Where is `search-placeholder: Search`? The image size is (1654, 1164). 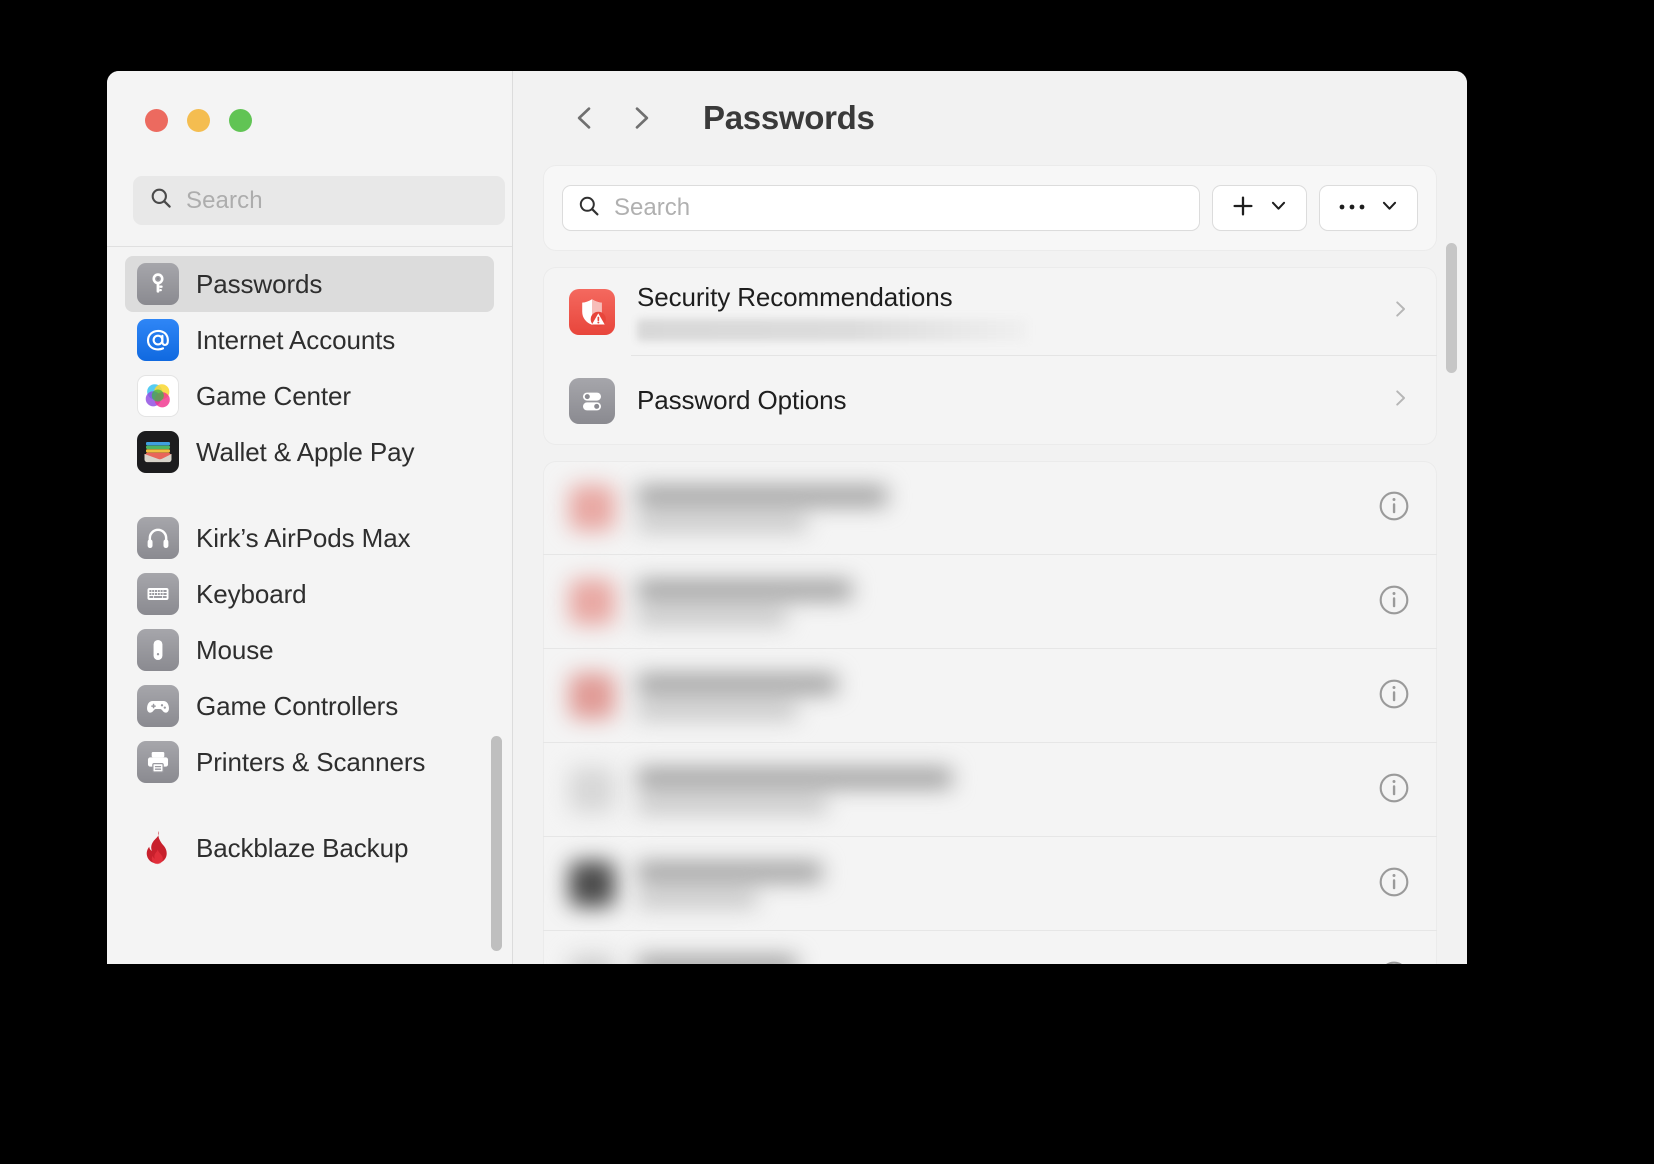
search-placeholder: Search is located at coordinates (652, 207).